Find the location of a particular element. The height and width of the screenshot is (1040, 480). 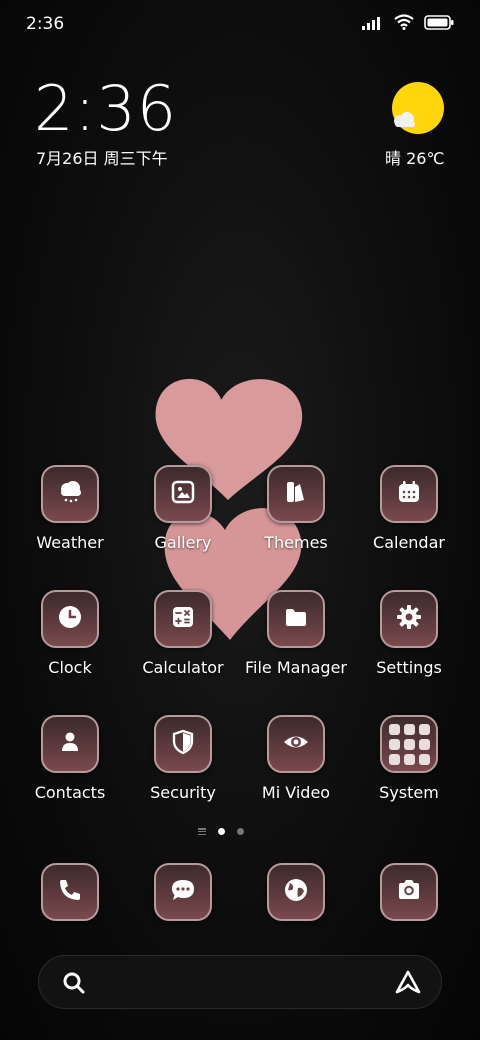

app-themes: Themes is located at coordinates (296, 508).